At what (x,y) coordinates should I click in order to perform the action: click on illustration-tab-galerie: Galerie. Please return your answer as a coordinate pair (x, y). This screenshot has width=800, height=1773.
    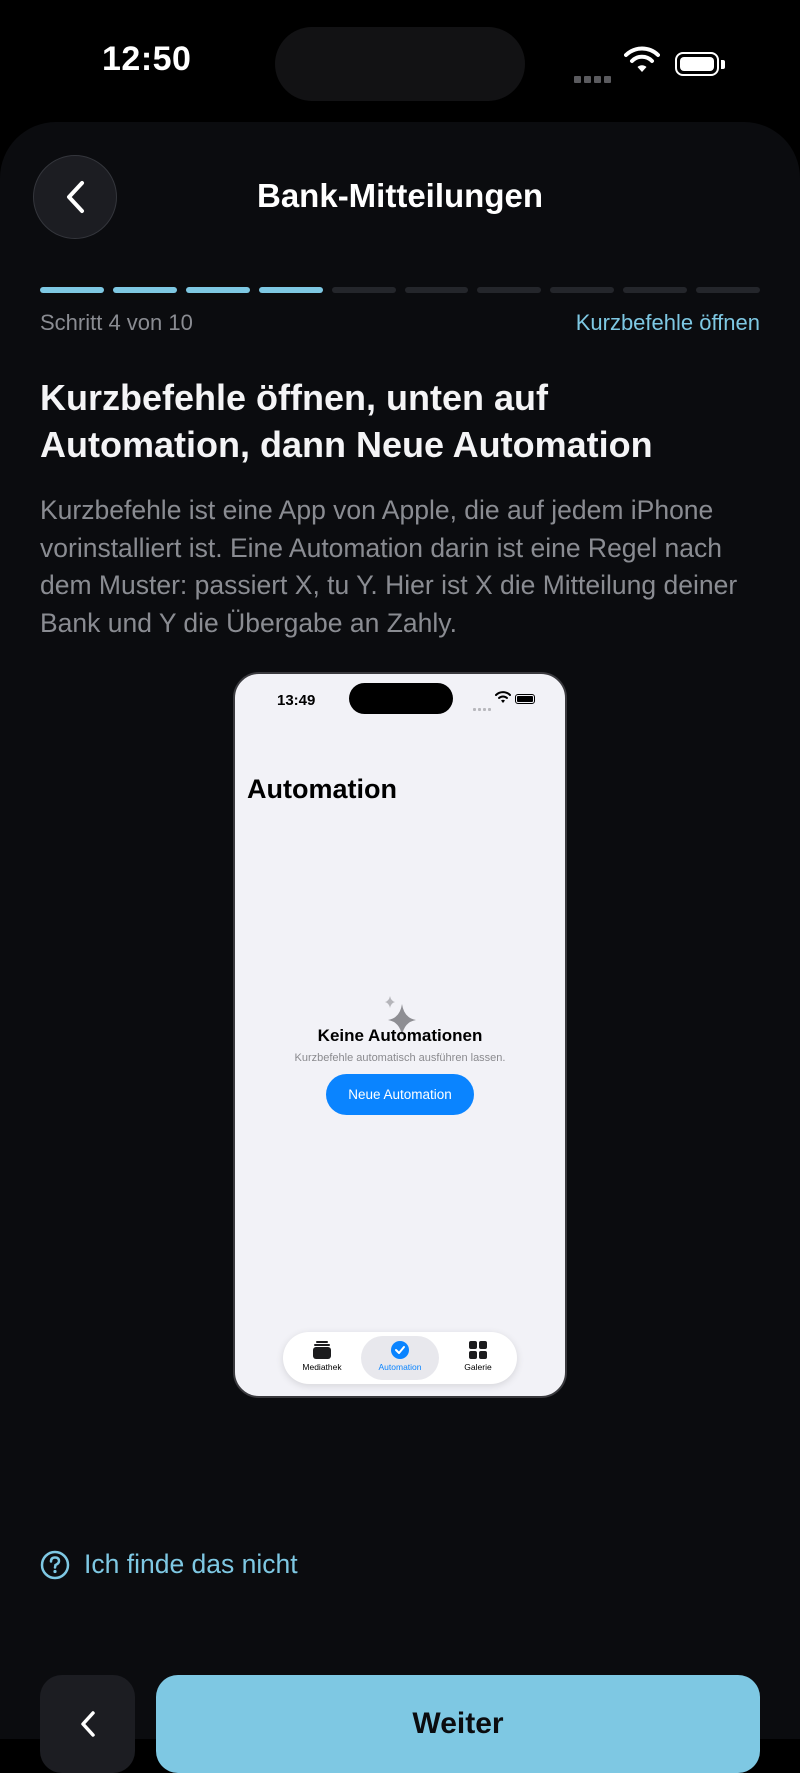
    Looking at the image, I should click on (478, 1358).